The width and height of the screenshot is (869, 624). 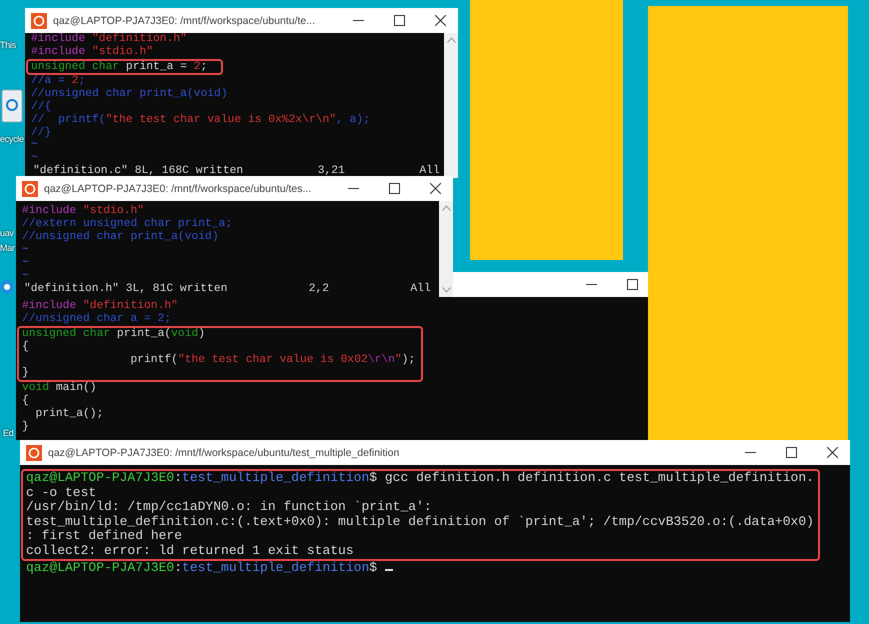 What do you see at coordinates (41, 107) in the screenshot?
I see `code-line: //{` at bounding box center [41, 107].